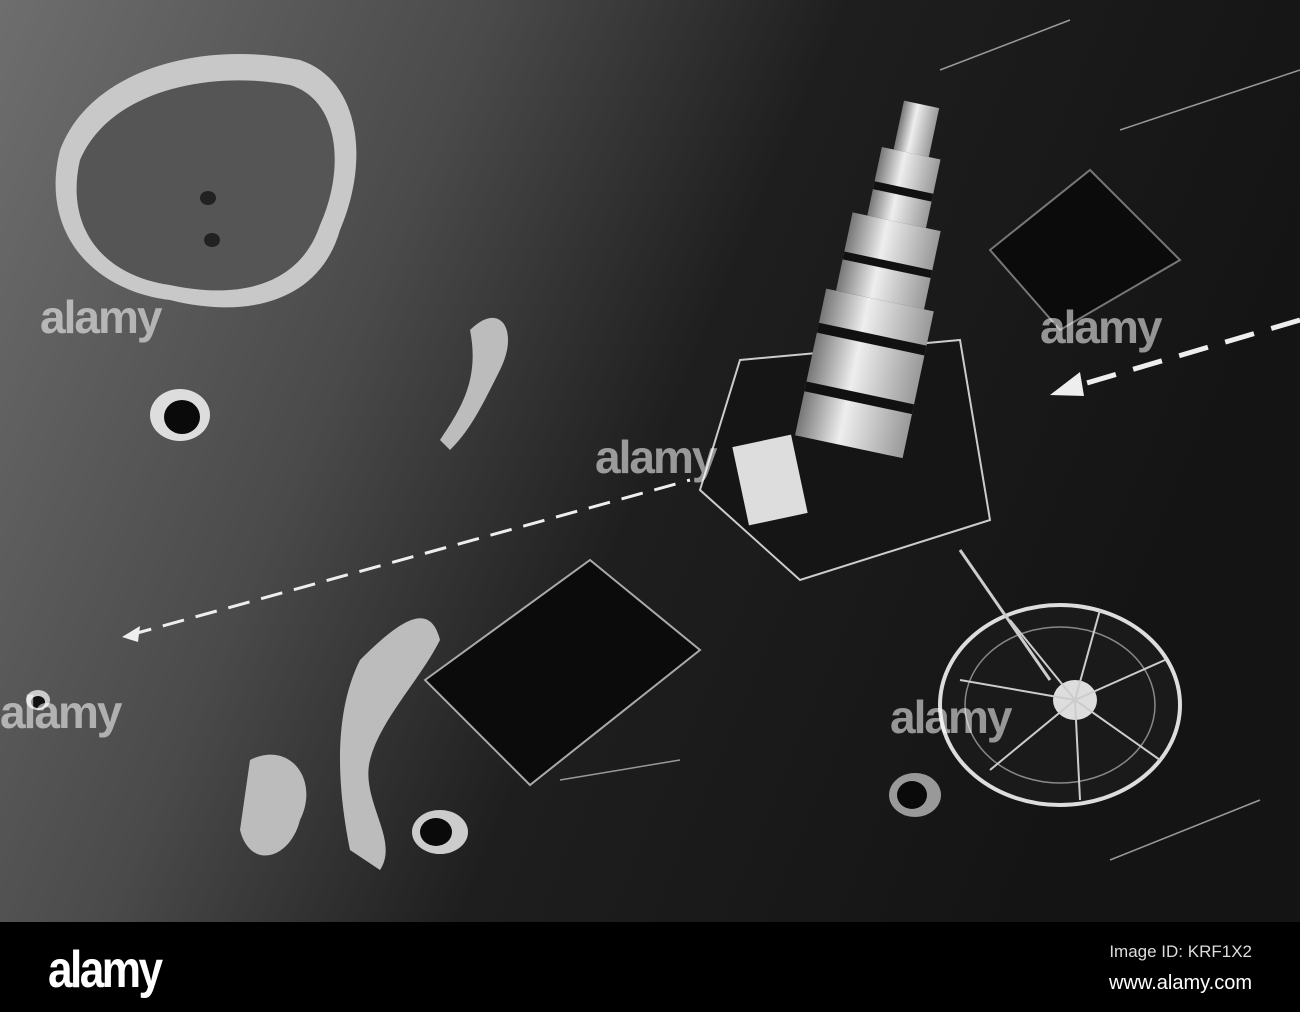 The height and width of the screenshot is (1012, 1300). I want to click on website-link: www.alamy.com, so click(1180, 983).